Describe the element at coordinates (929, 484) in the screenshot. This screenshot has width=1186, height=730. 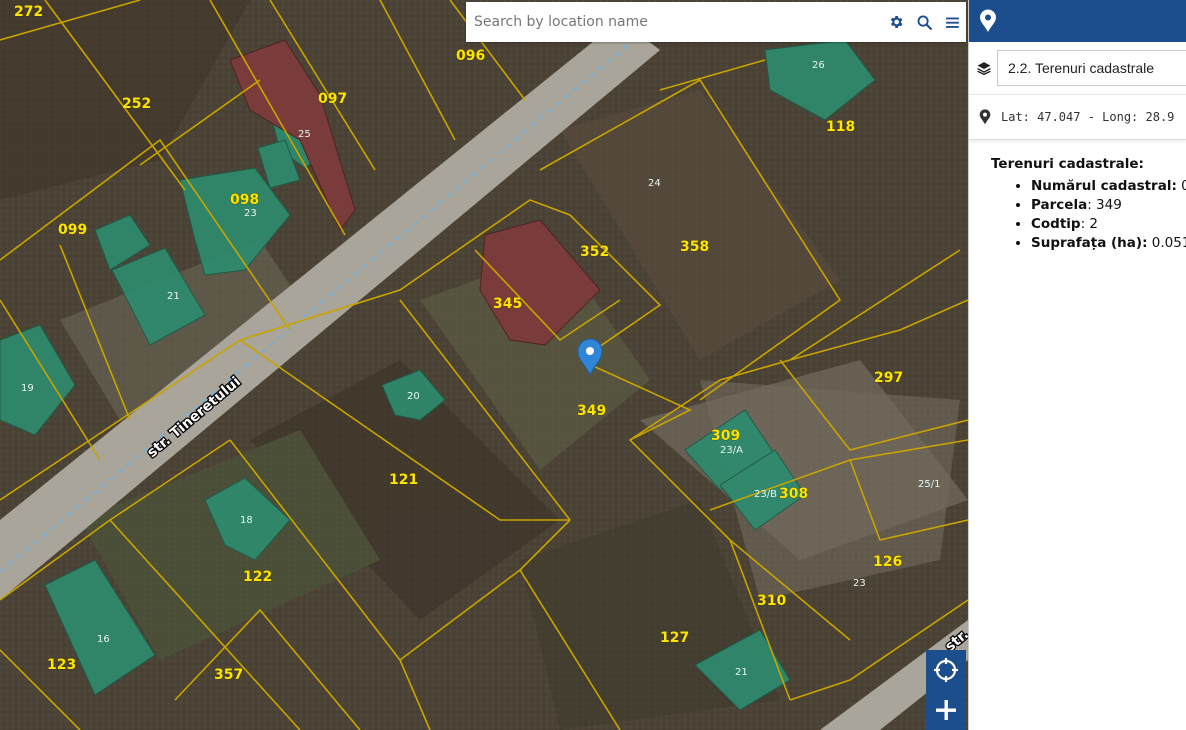
I see `house-number: 25/1` at that location.